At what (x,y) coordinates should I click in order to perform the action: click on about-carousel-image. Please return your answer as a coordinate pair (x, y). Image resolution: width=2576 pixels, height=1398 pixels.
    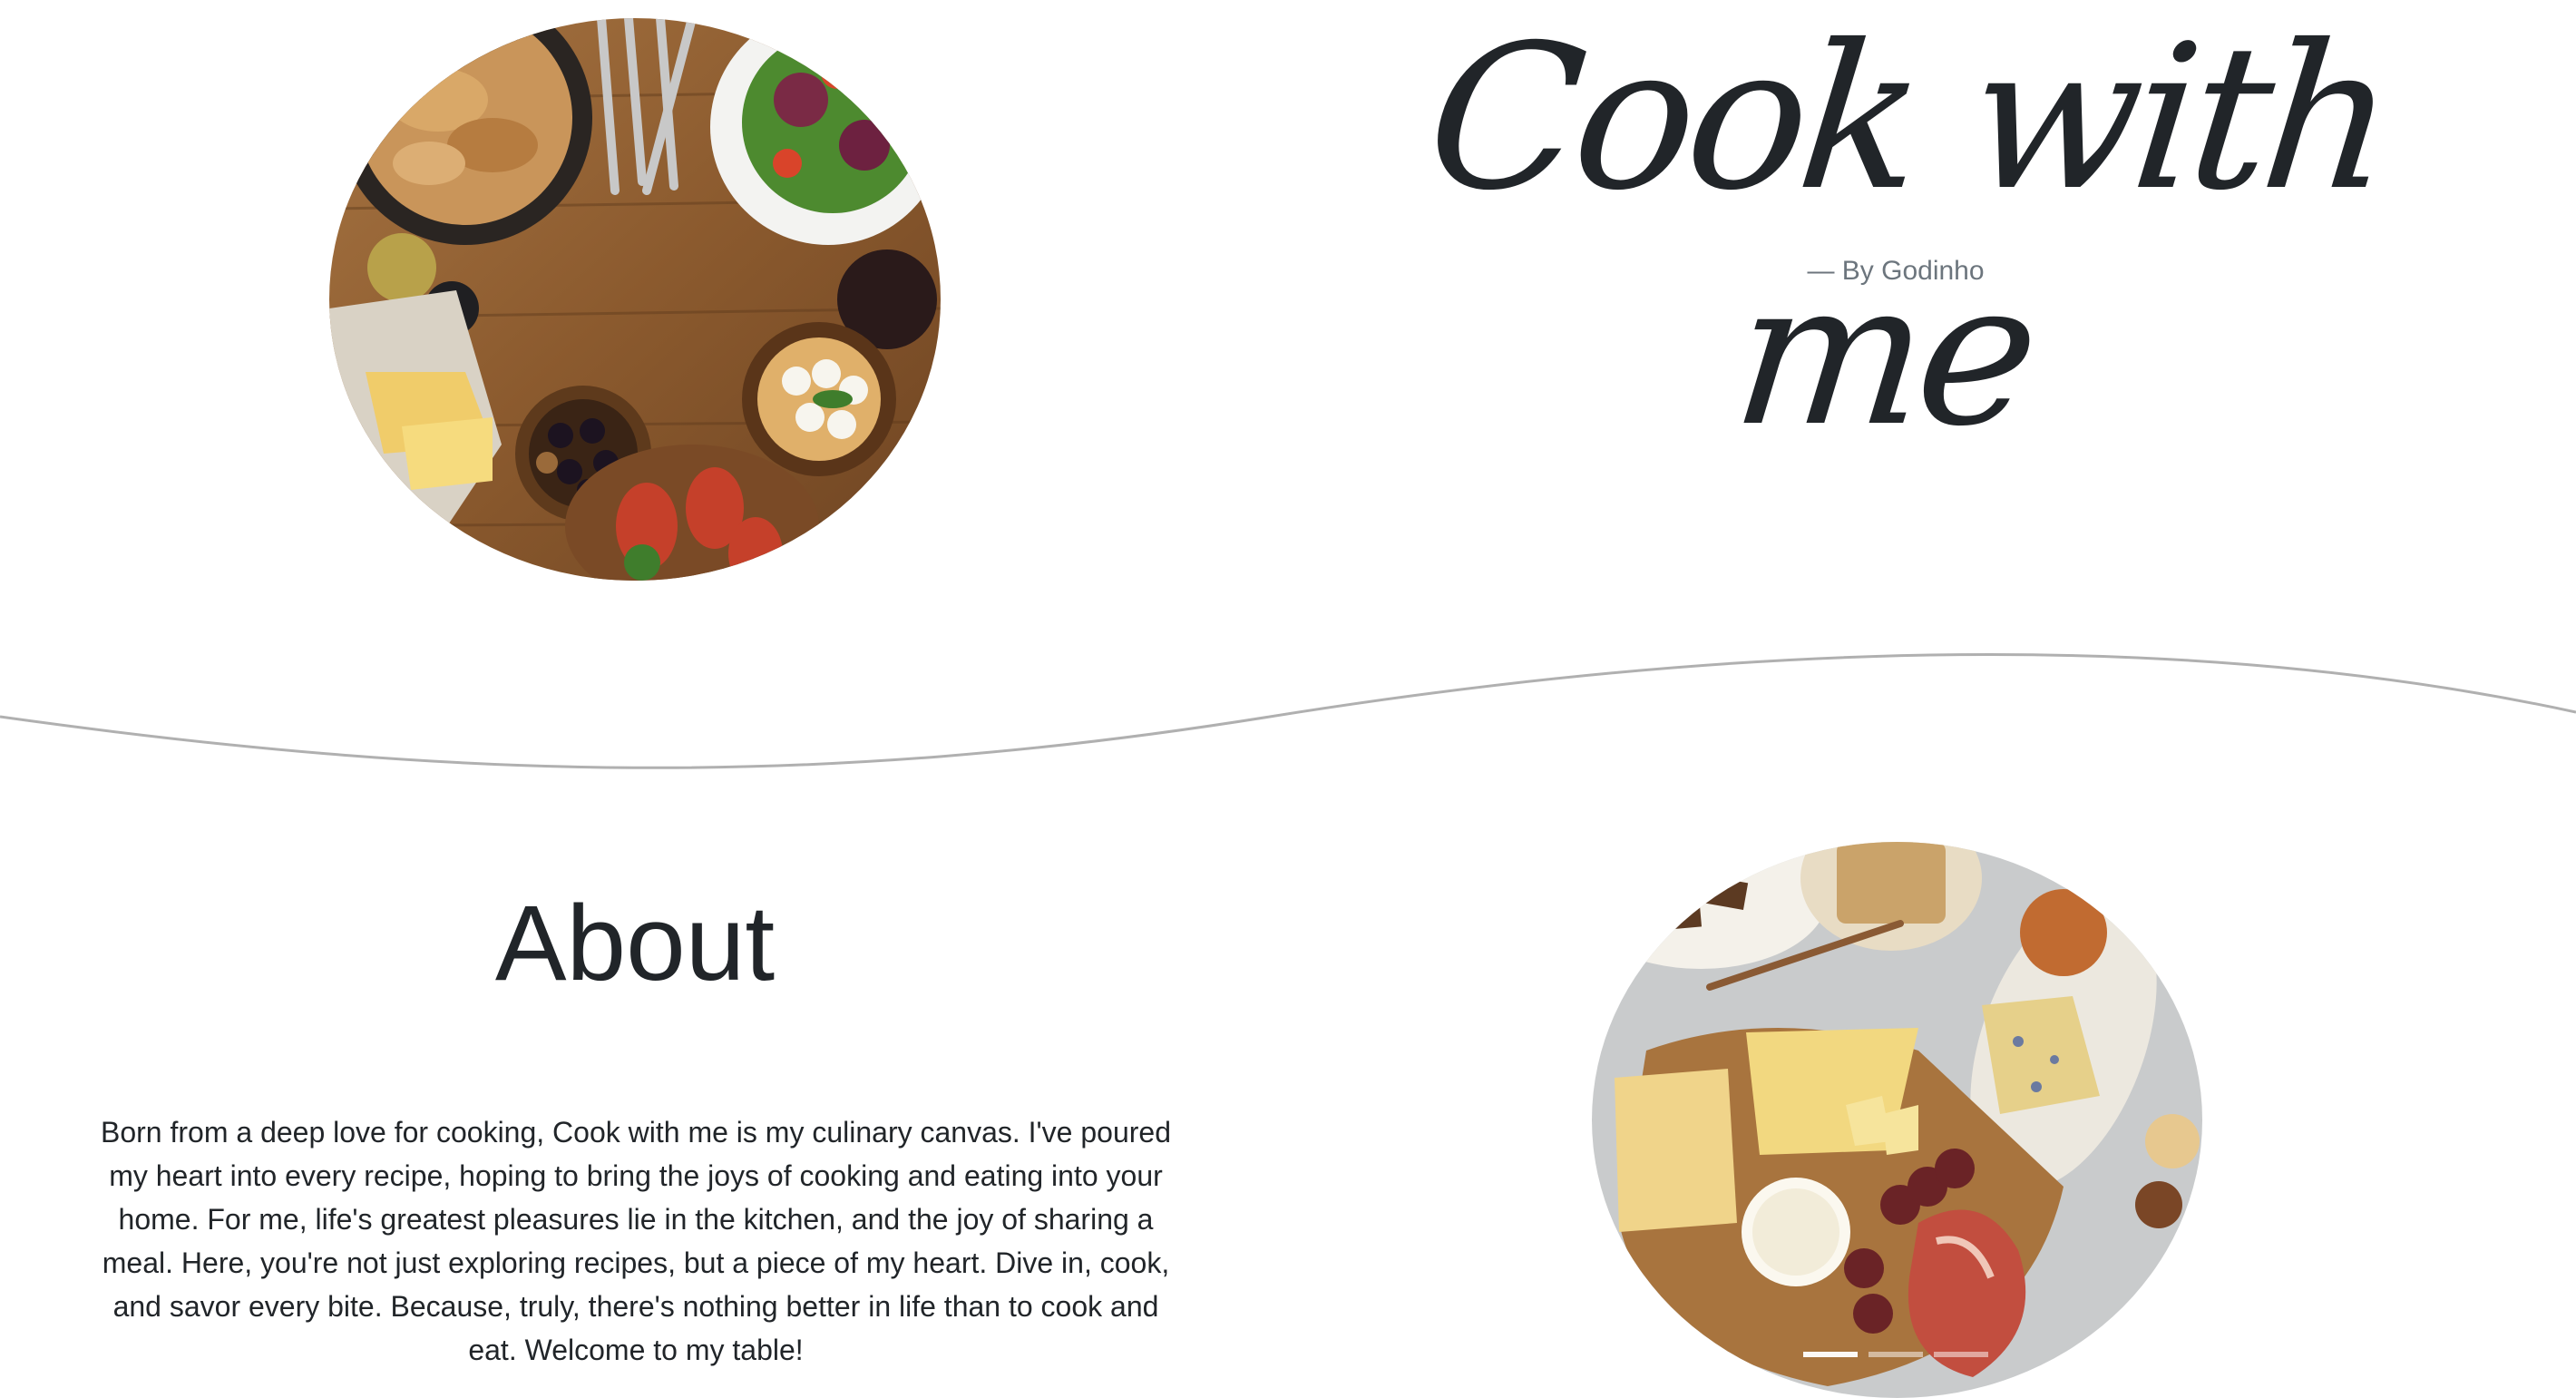
    Looking at the image, I should click on (1897, 1120).